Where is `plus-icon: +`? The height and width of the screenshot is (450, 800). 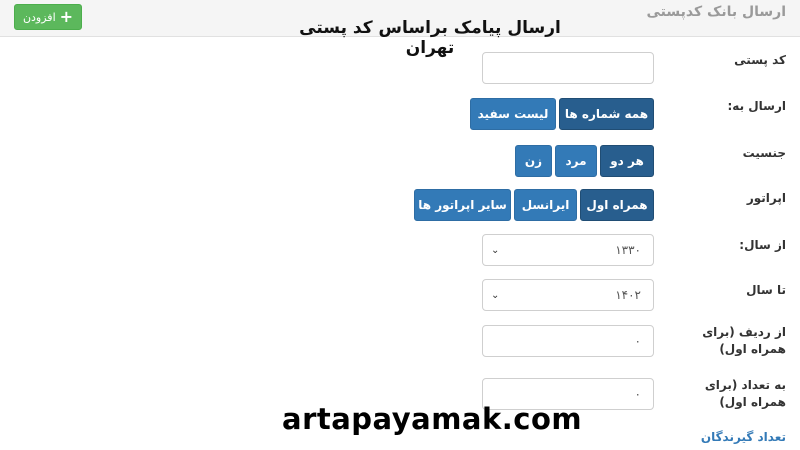 plus-icon: + is located at coordinates (66, 16).